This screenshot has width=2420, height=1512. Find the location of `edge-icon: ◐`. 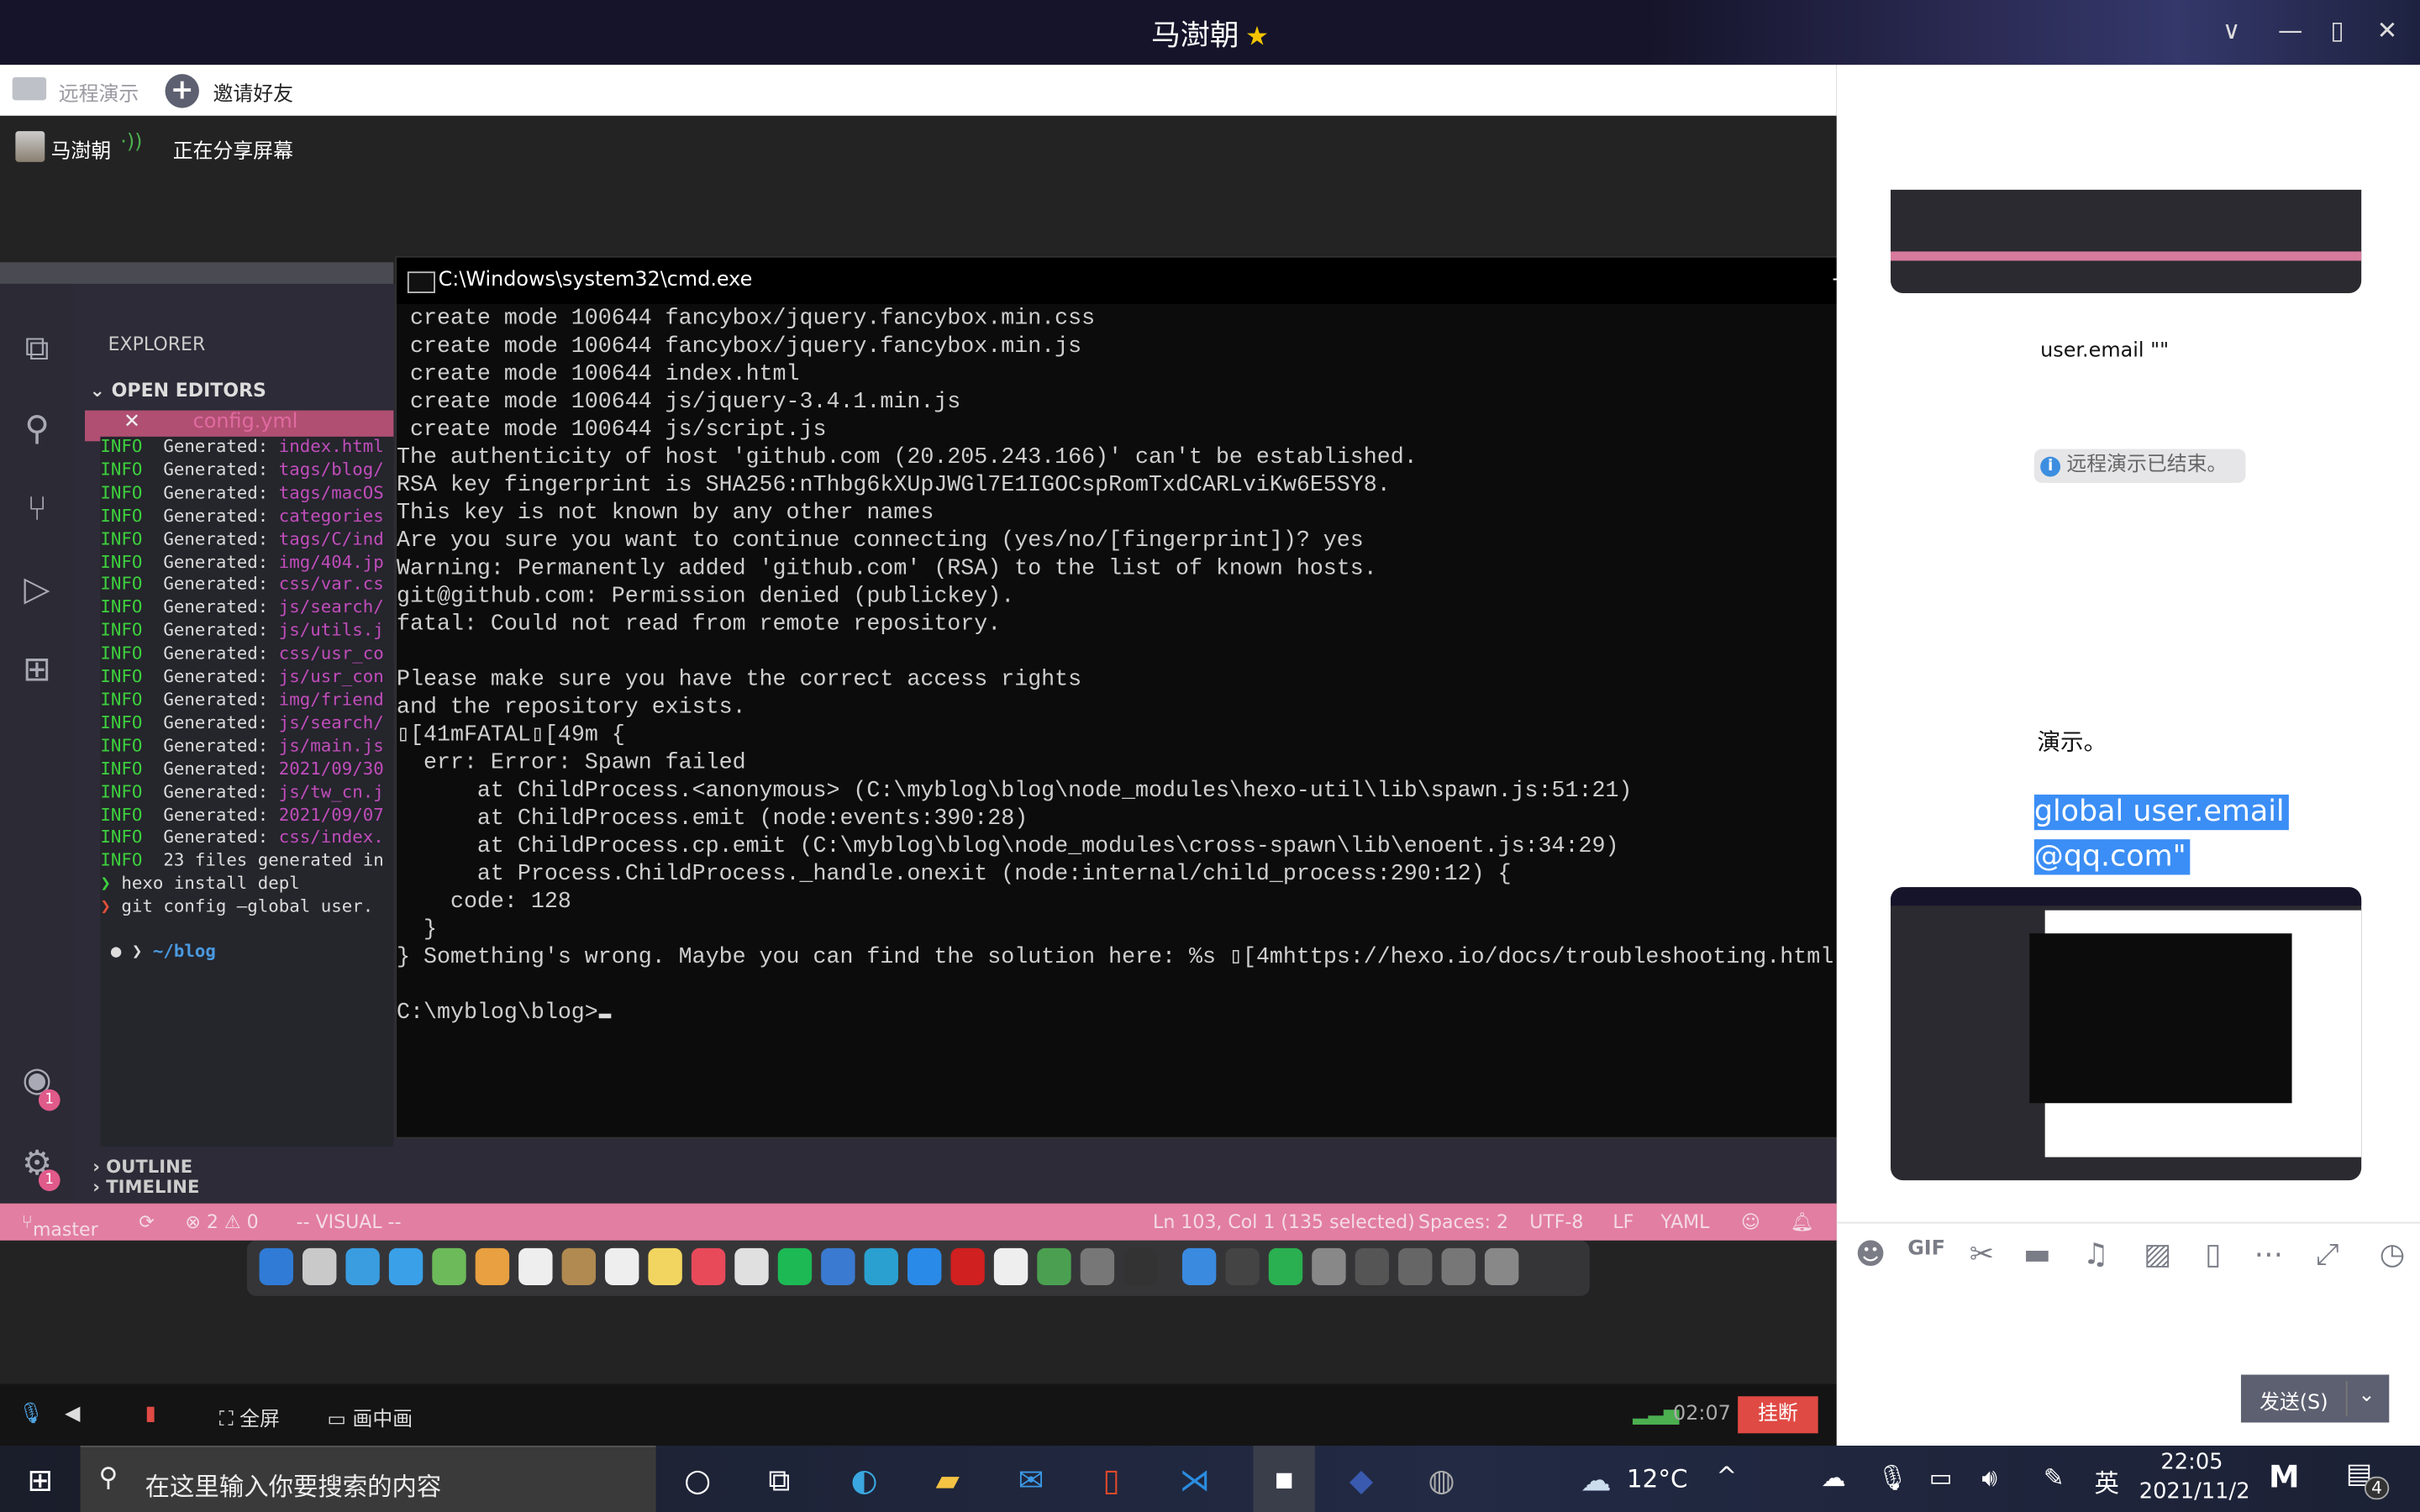

edge-icon: ◐ is located at coordinates (865, 1479).